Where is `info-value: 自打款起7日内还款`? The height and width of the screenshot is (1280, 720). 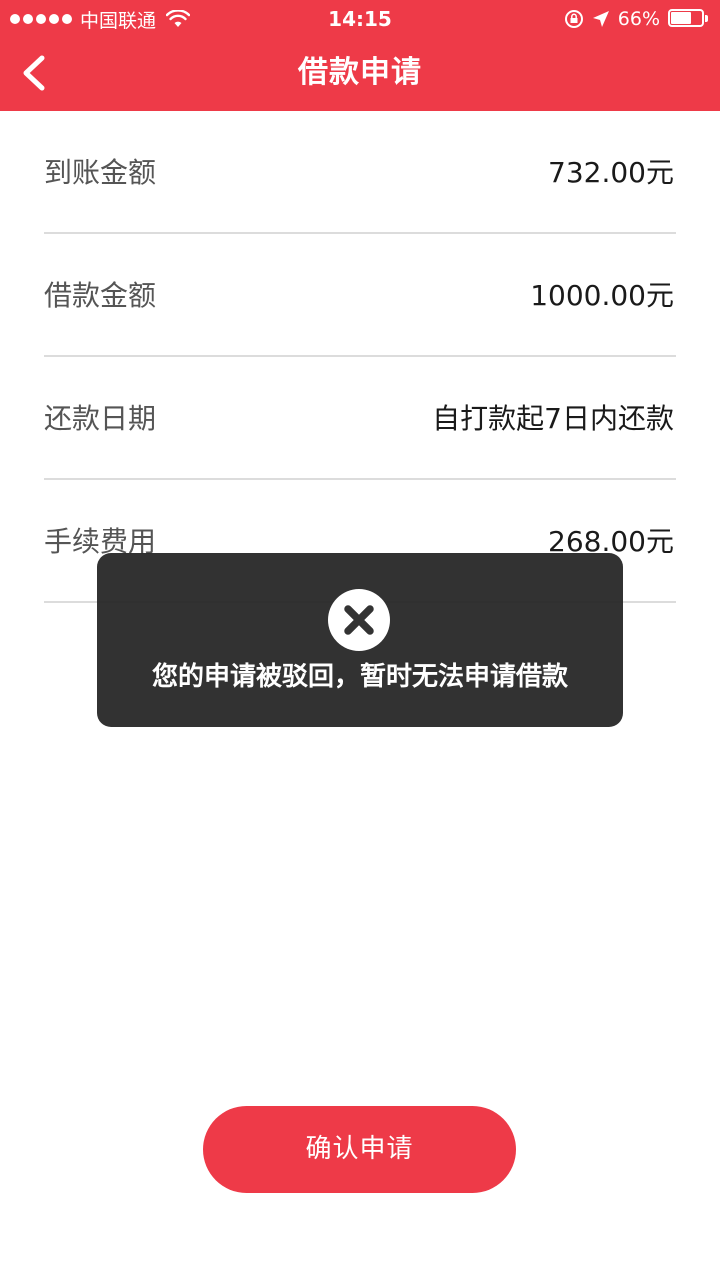
info-value: 自打款起7日内还款 is located at coordinates (553, 418).